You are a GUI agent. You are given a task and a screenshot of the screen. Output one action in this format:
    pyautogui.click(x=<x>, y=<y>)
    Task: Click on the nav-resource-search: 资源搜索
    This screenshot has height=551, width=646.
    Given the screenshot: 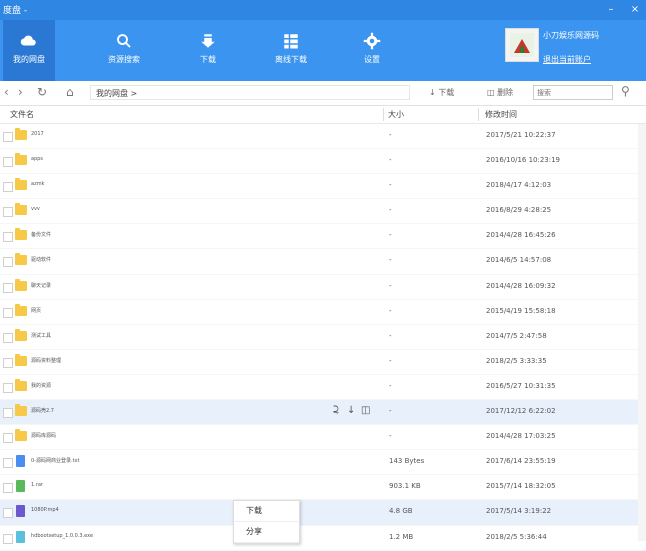 What is the action you would take?
    pyautogui.click(x=124, y=50)
    